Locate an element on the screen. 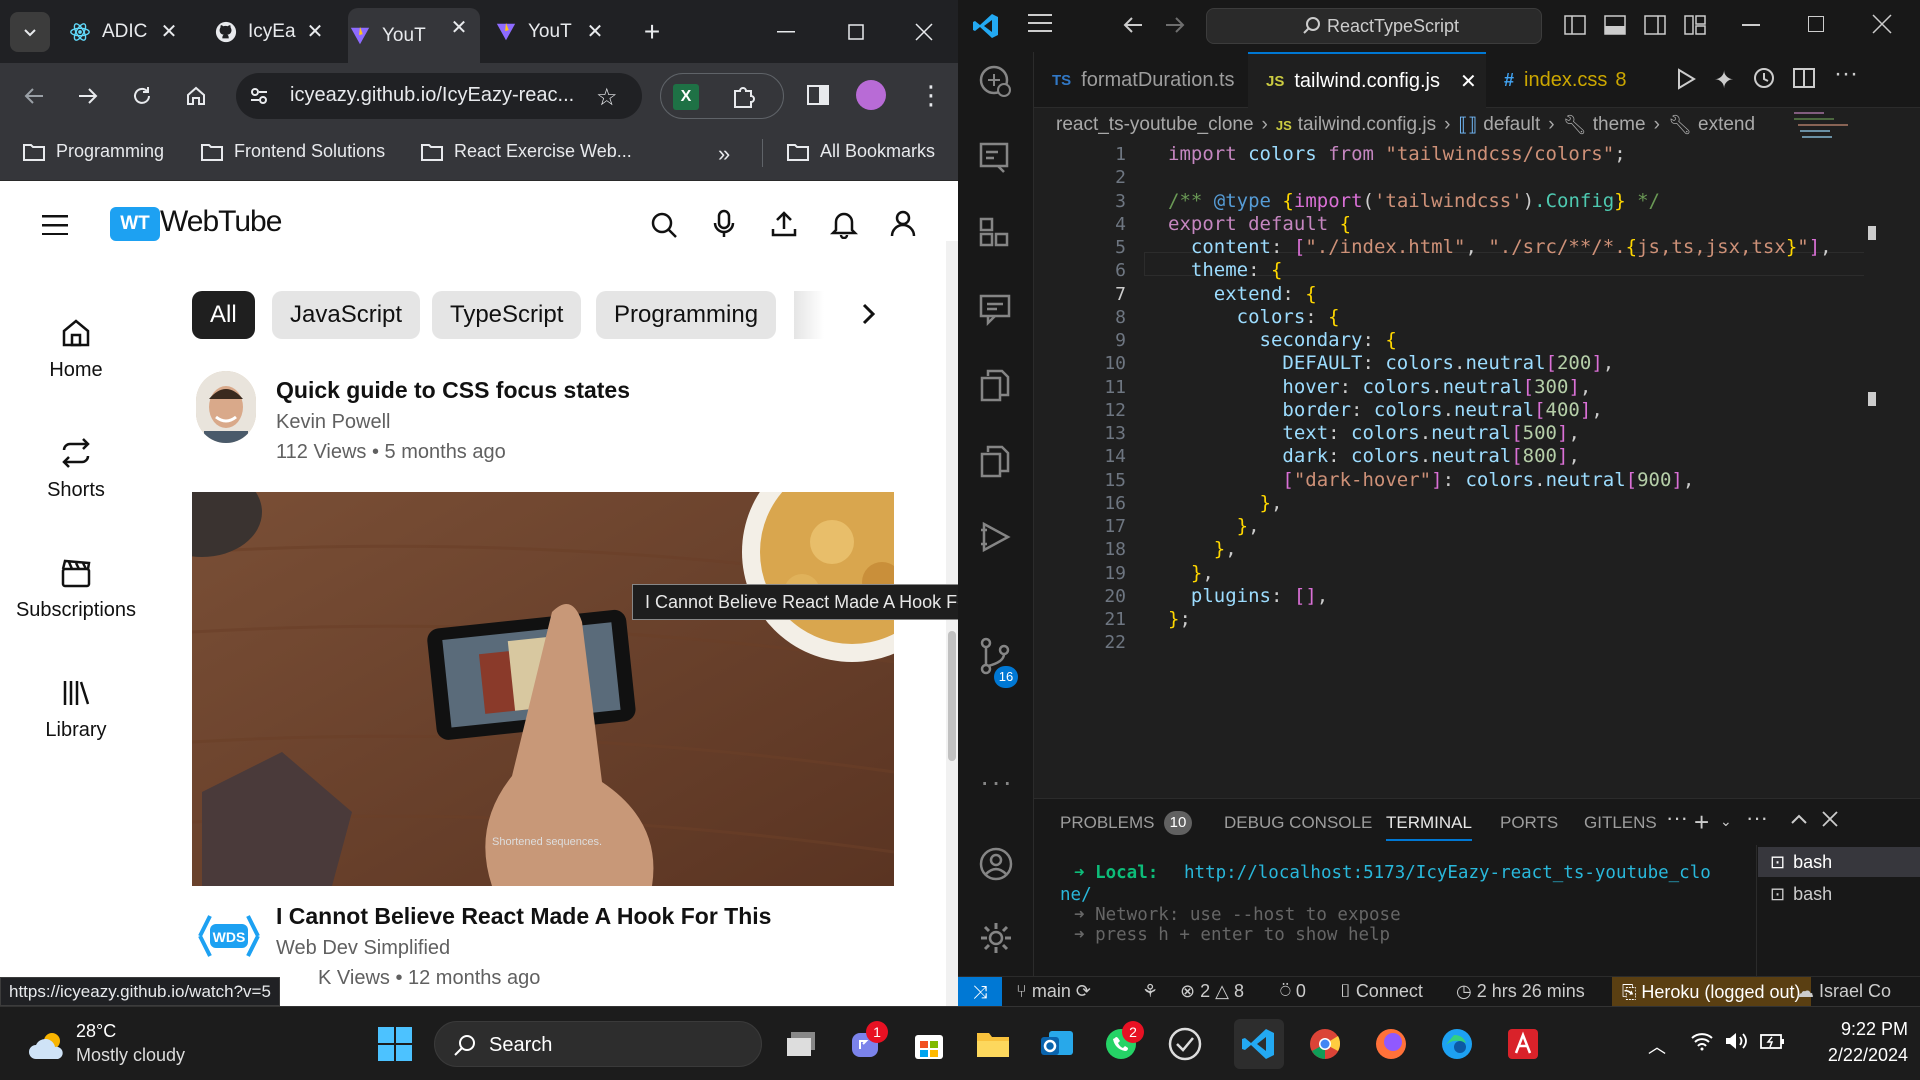 This screenshot has width=1920, height=1080. tab-webtube-active: YouT ✕ is located at coordinates (414, 35).